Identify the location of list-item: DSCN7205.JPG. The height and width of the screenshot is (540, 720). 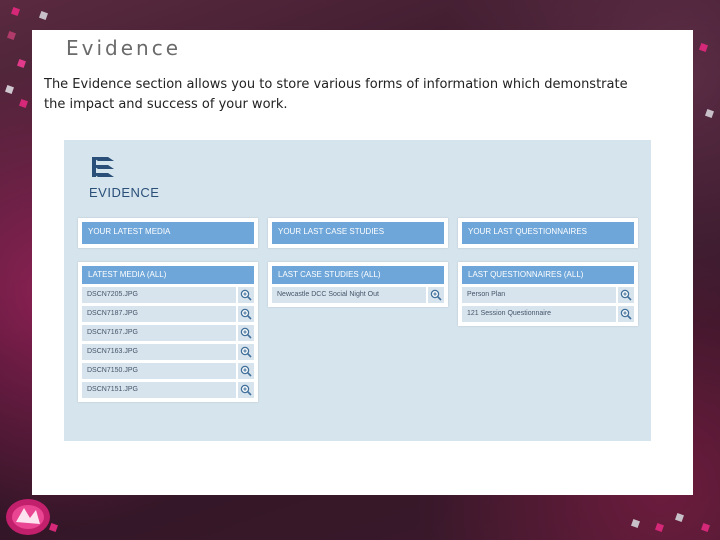
(168, 295).